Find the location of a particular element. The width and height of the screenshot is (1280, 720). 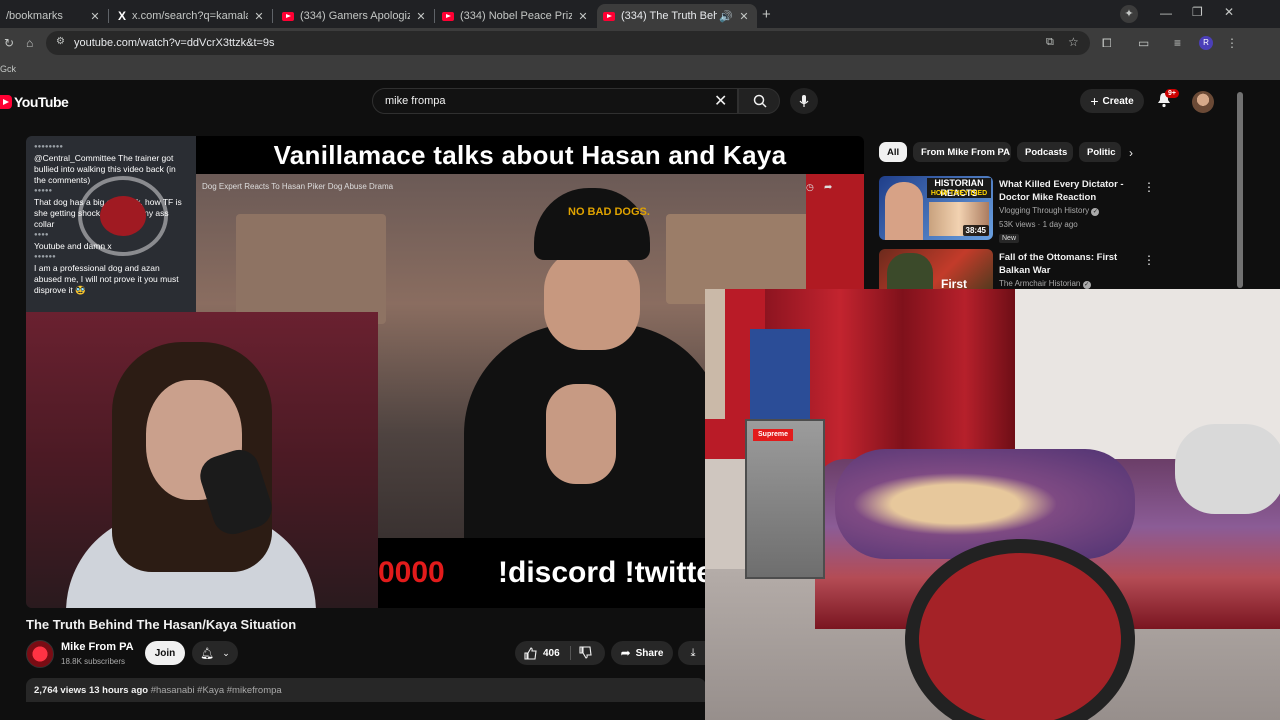

background-shelf is located at coordinates (311, 269).